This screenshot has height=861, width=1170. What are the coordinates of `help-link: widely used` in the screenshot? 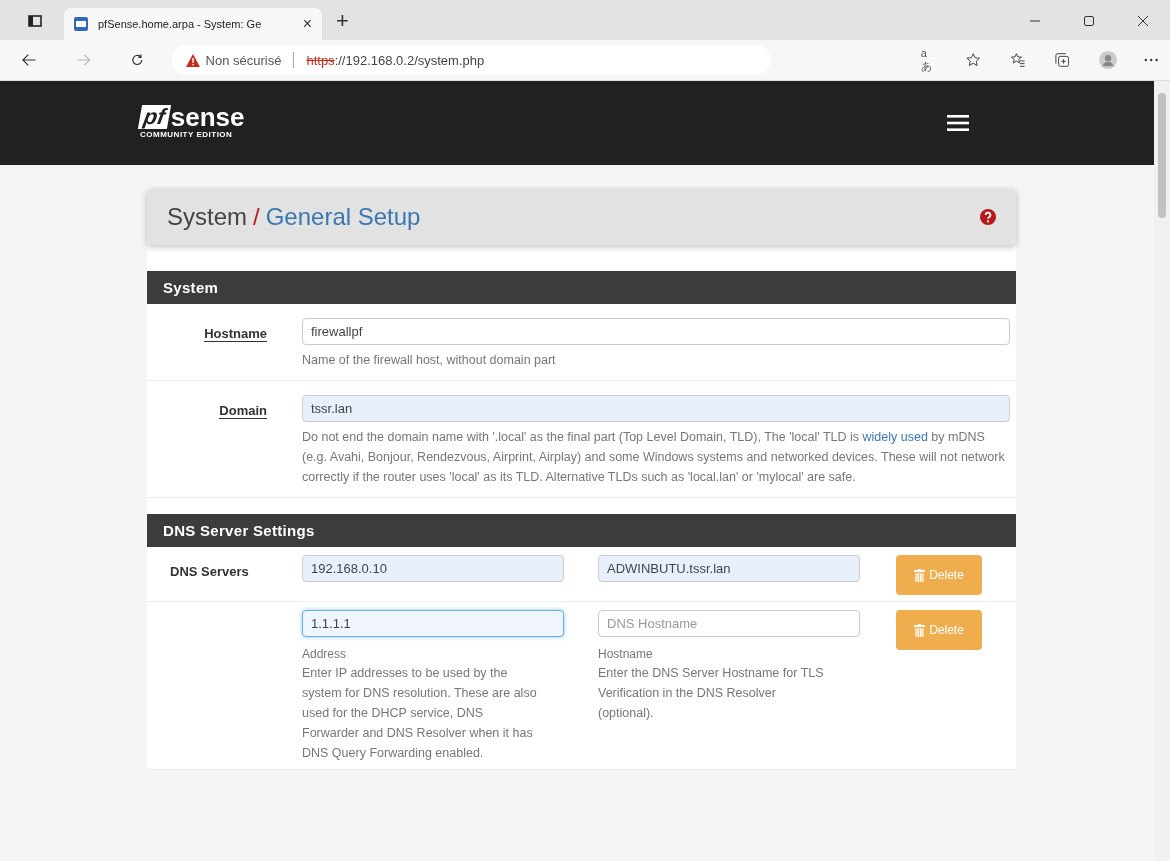 It's located at (895, 437).